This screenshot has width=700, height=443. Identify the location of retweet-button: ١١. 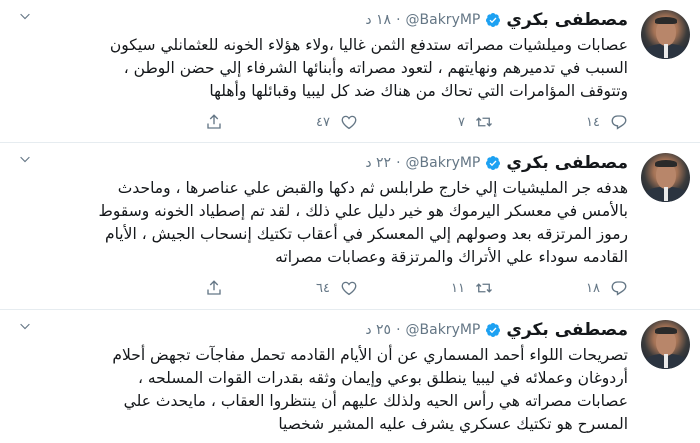
(425, 288).